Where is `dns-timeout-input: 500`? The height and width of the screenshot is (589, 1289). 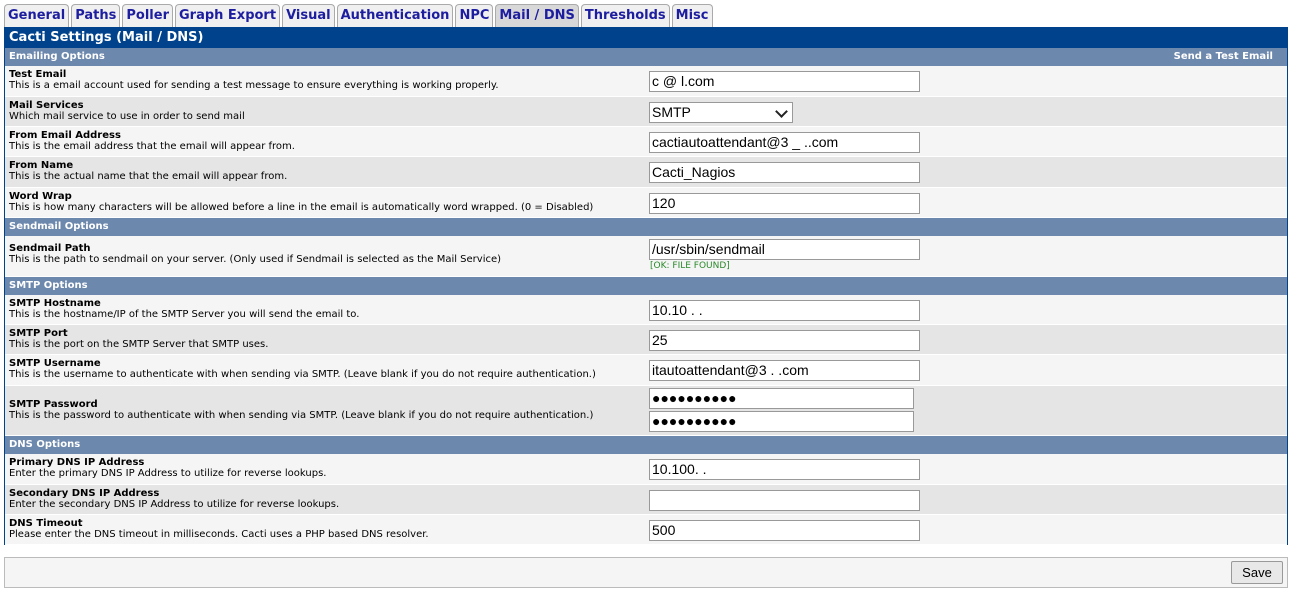
dns-timeout-input: 500 is located at coordinates (784, 530).